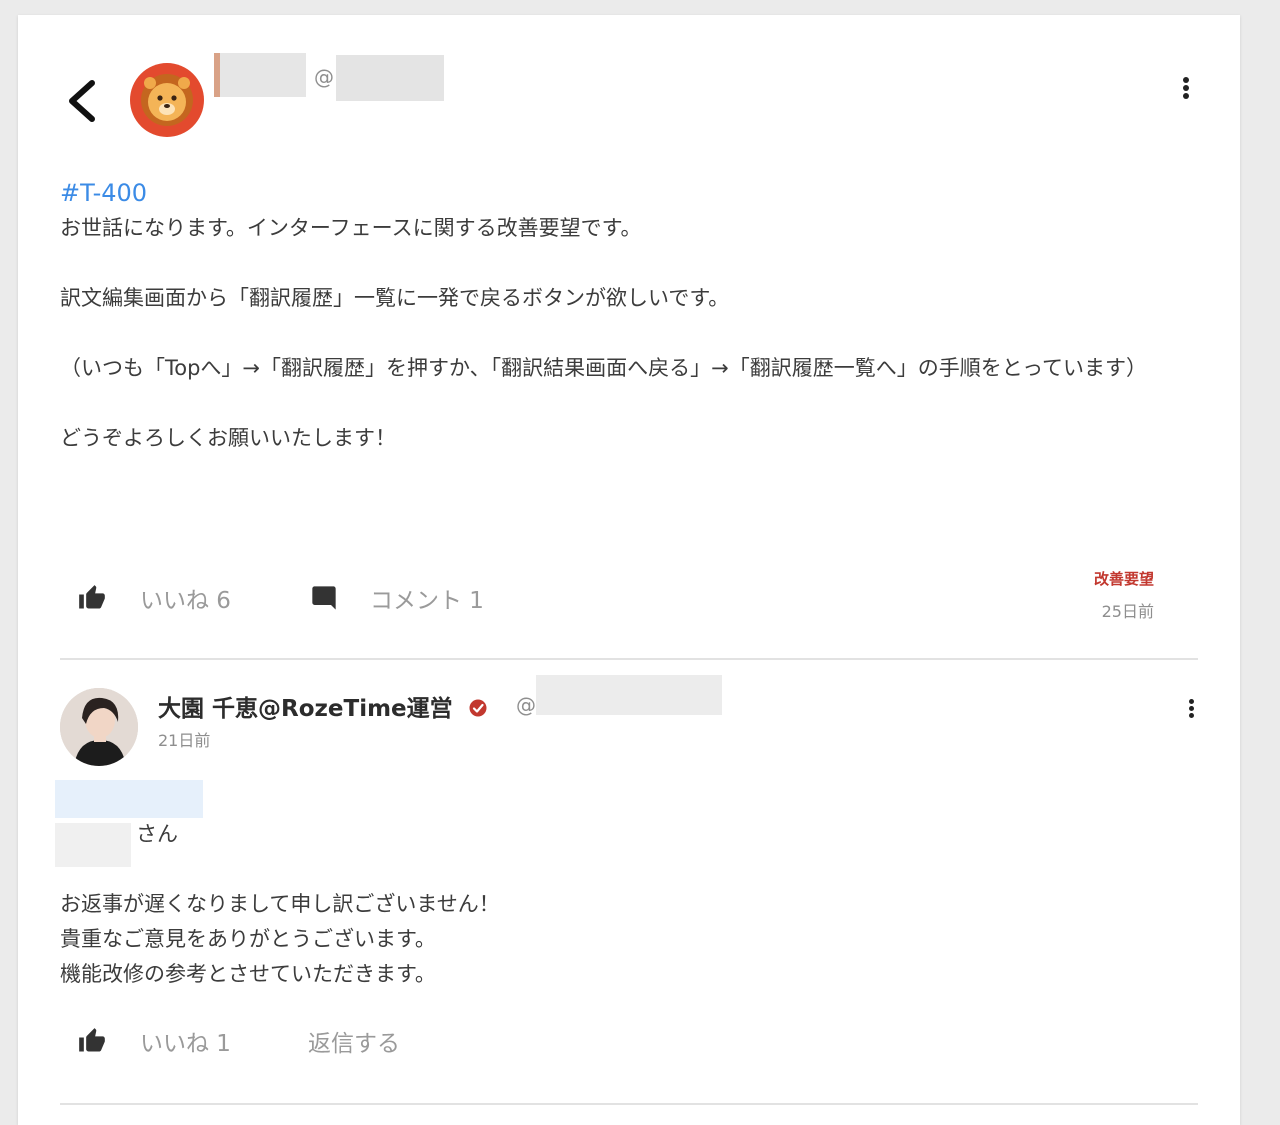  What do you see at coordinates (395, 298) in the screenshot?
I see `post-line: 訳文編集画面から「翻訳履歴」一覧に一発で戻るボタンが欲しいです。` at bounding box center [395, 298].